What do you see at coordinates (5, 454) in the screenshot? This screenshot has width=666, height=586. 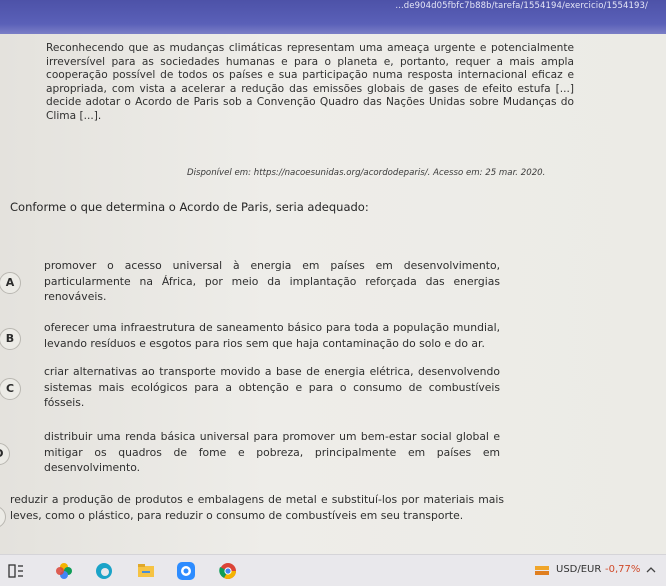 I see `option-letter: D` at bounding box center [5, 454].